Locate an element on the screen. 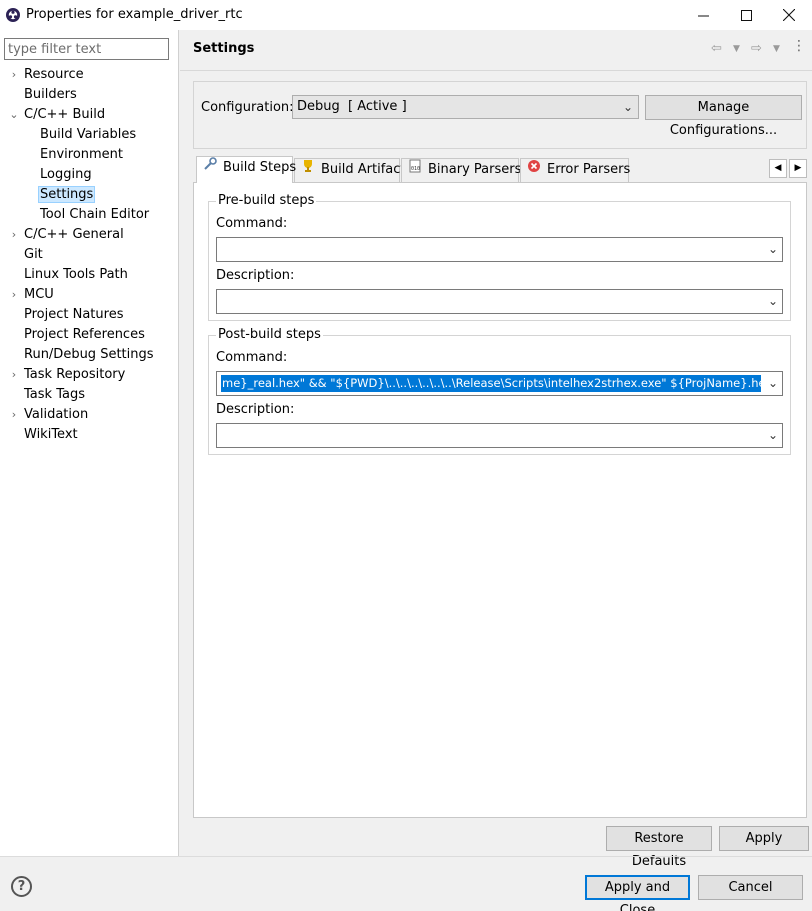 The image size is (812, 911). tree-item-builders: Builders is located at coordinates (50, 95).